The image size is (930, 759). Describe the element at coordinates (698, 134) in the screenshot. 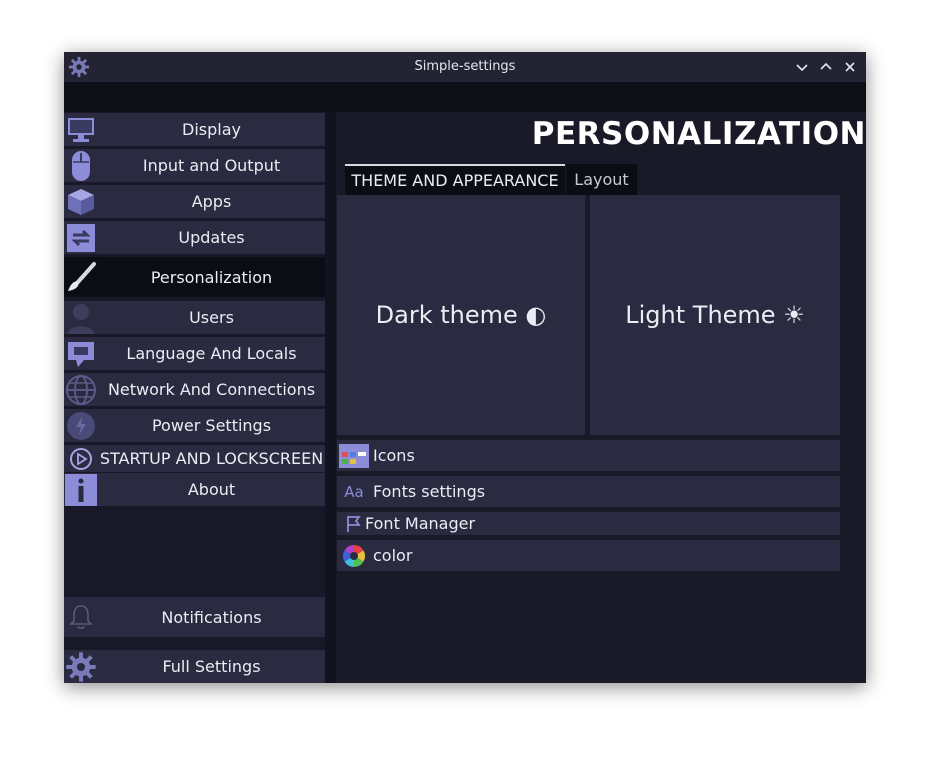

I see `page-title: PERSONALIZATION` at that location.